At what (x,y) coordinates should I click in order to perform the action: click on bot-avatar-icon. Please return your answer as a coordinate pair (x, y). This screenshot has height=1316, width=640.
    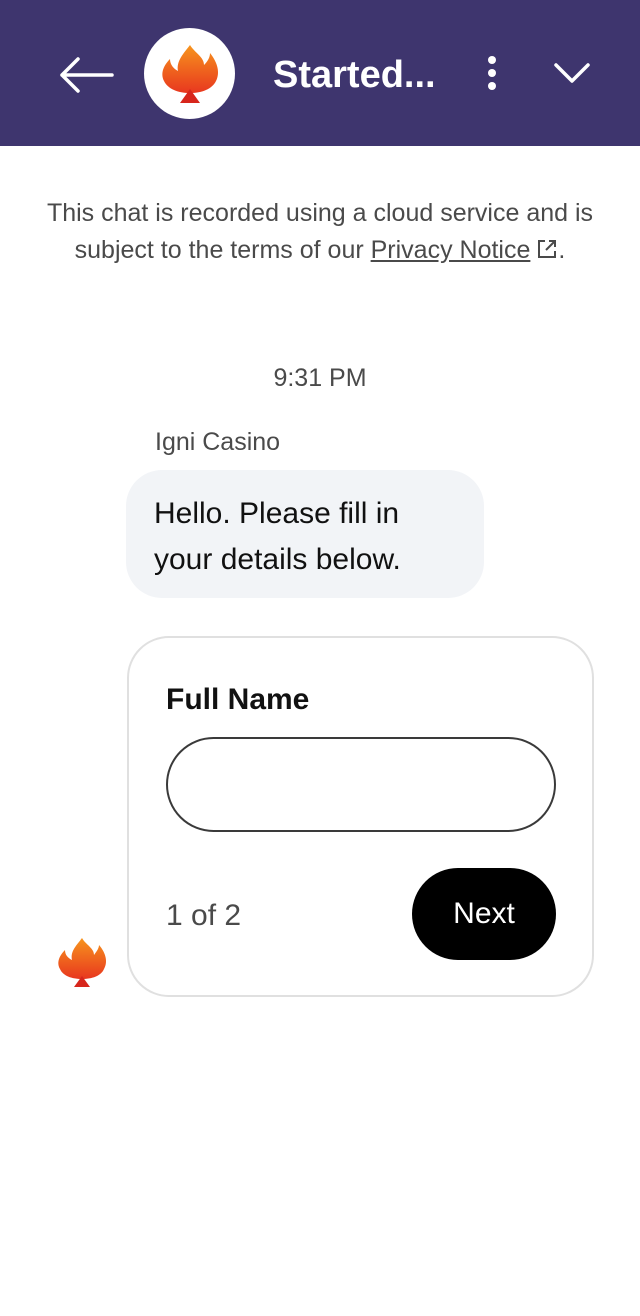
    Looking at the image, I should click on (82, 962).